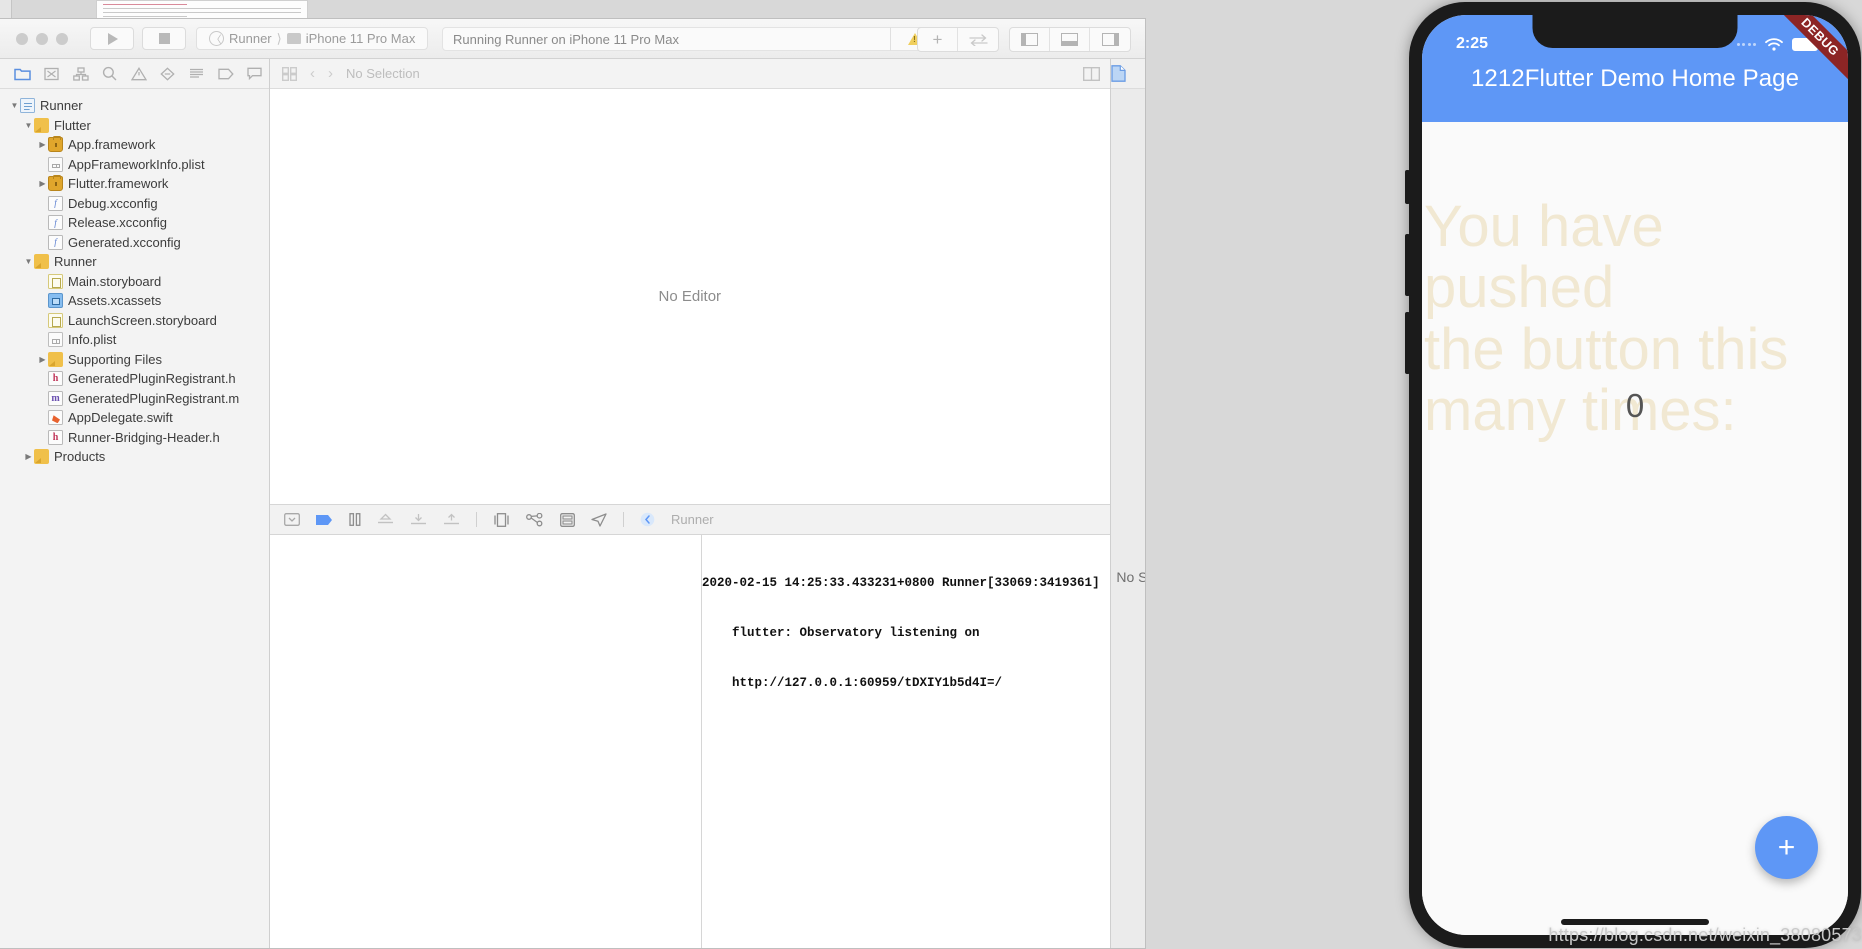 The image size is (1862, 949). Describe the element at coordinates (22, 74) in the screenshot. I see `navigator-tab-project` at that location.